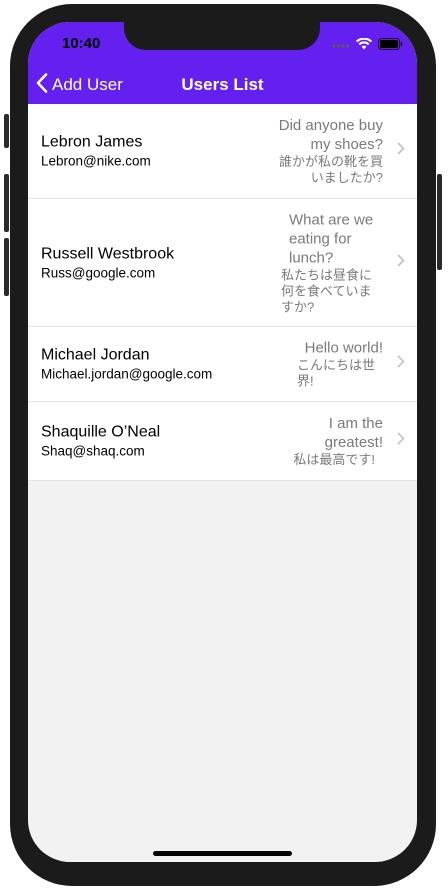  I want to click on user-email: Russ@google.com, so click(98, 272).